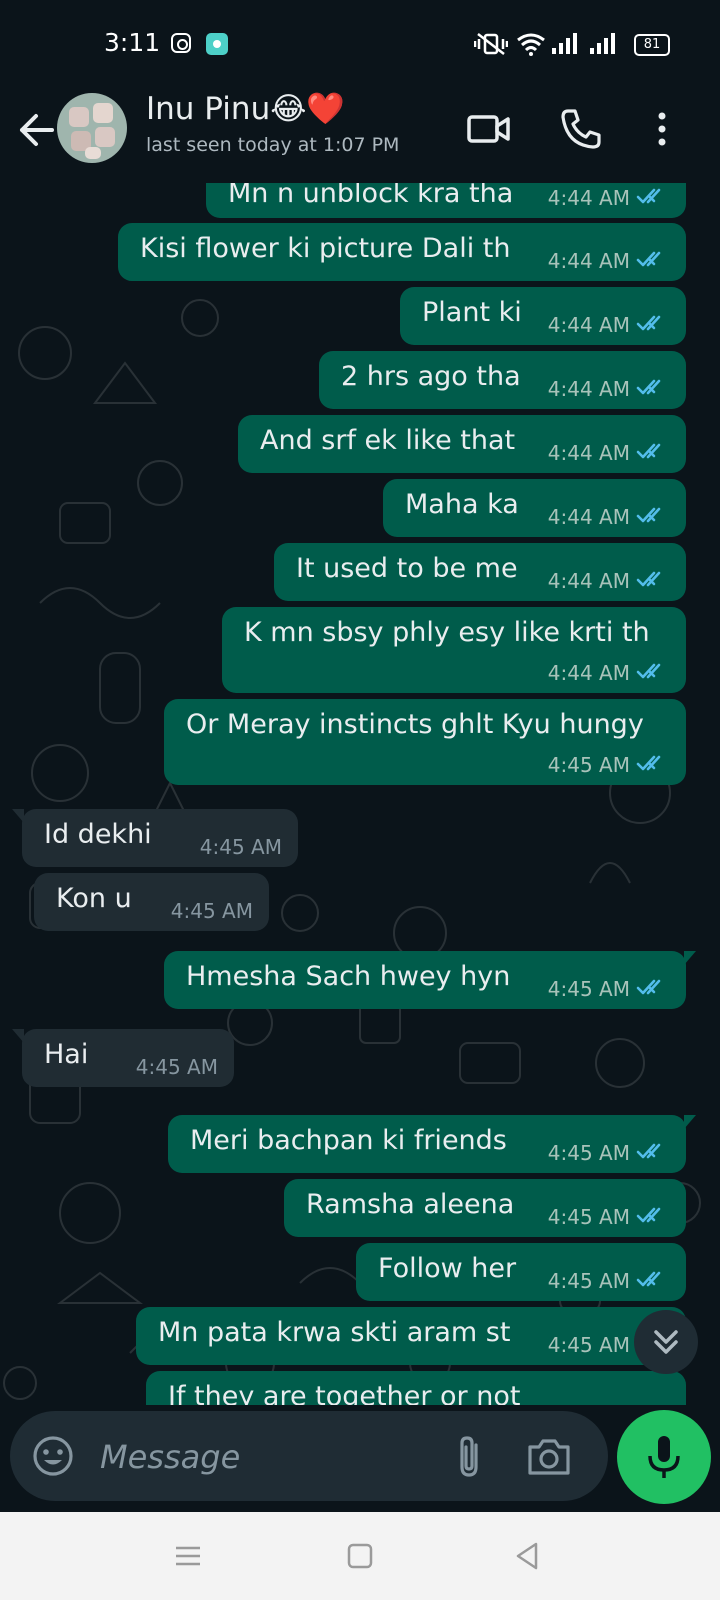 The width and height of the screenshot is (720, 1600). I want to click on video-call-icon, so click(489, 129).